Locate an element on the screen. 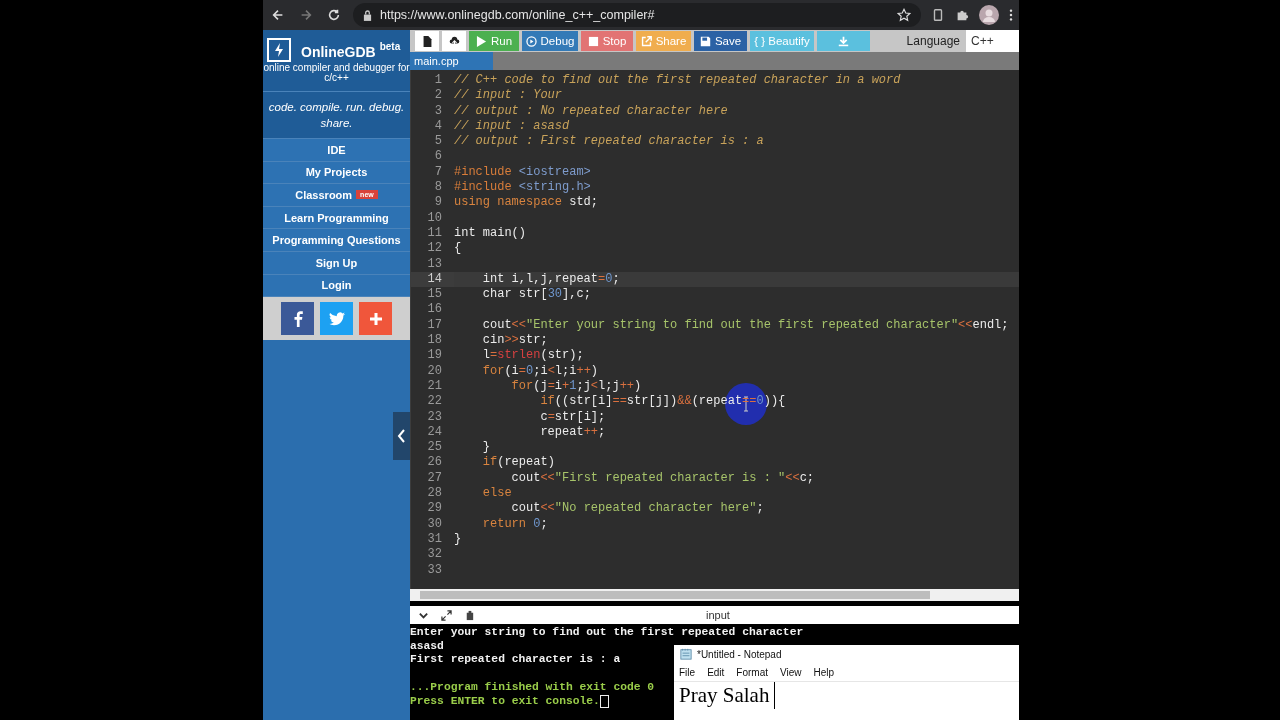 This screenshot has width=1280, height=720. stop-button: Stop is located at coordinates (607, 41).